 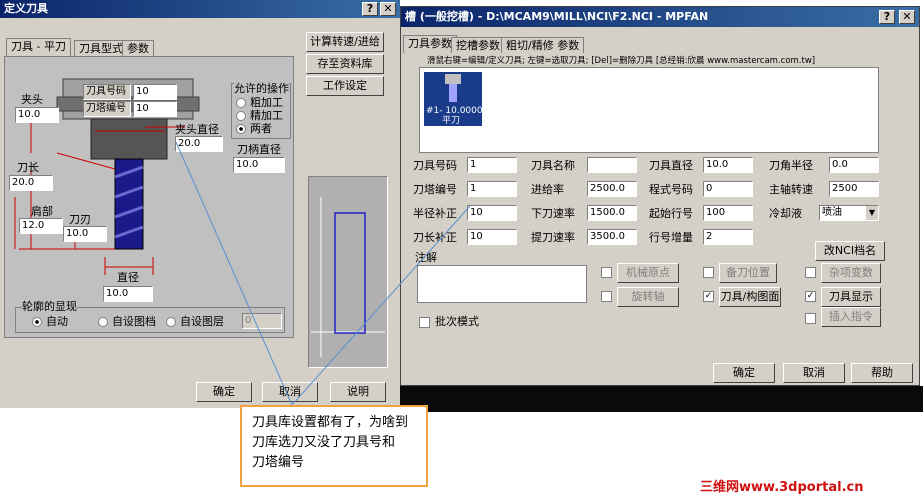 I want to click on callout-line-3: 刀塔编号, so click(x=278, y=462).